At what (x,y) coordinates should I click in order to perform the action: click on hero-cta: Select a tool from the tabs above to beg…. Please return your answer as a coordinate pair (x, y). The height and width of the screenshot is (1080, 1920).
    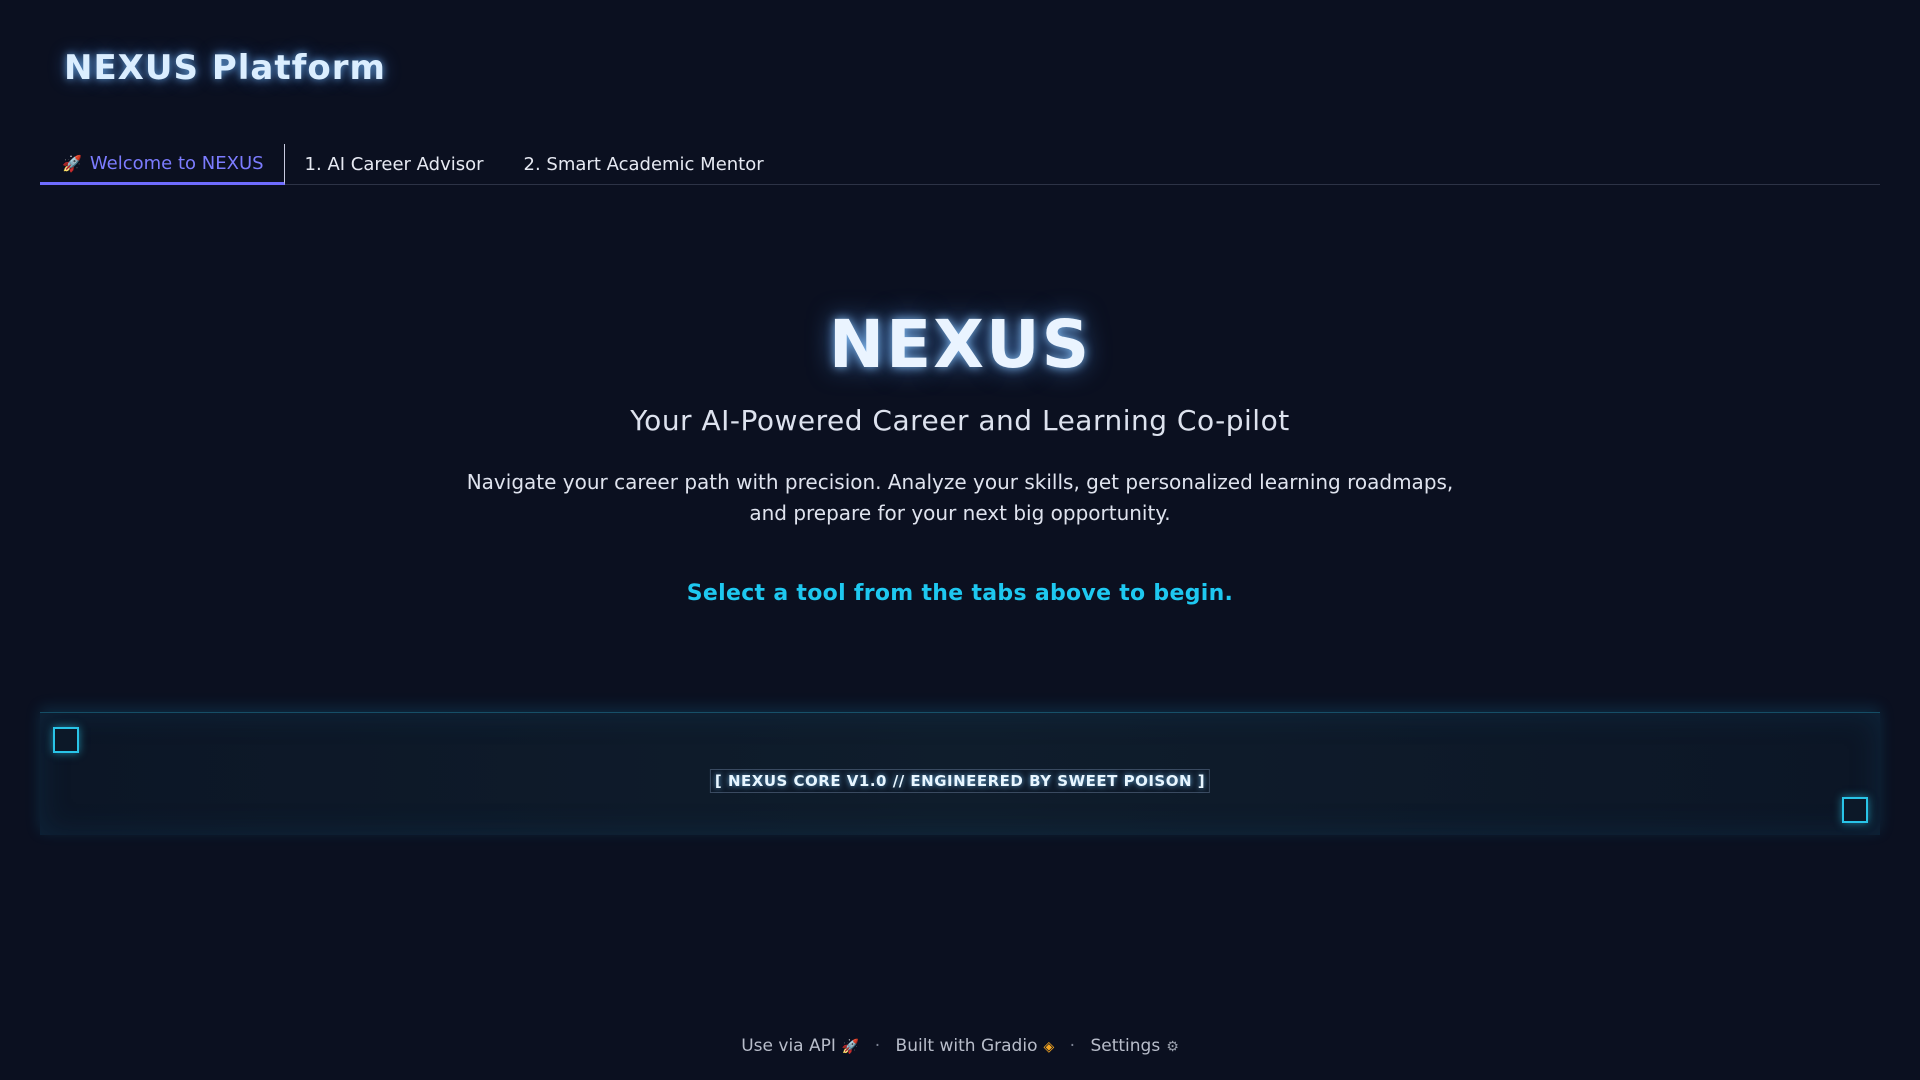
    Looking at the image, I should click on (960, 593).